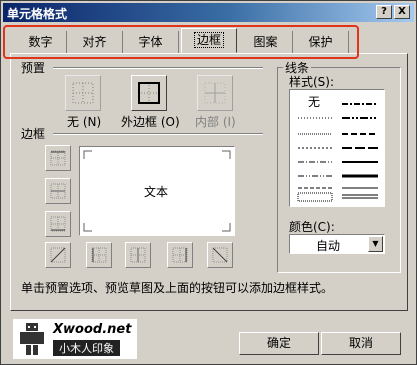 Image resolution: width=417 pixels, height=365 pixels. What do you see at coordinates (321, 42) in the screenshot?
I see `tab-protection: 保护` at bounding box center [321, 42].